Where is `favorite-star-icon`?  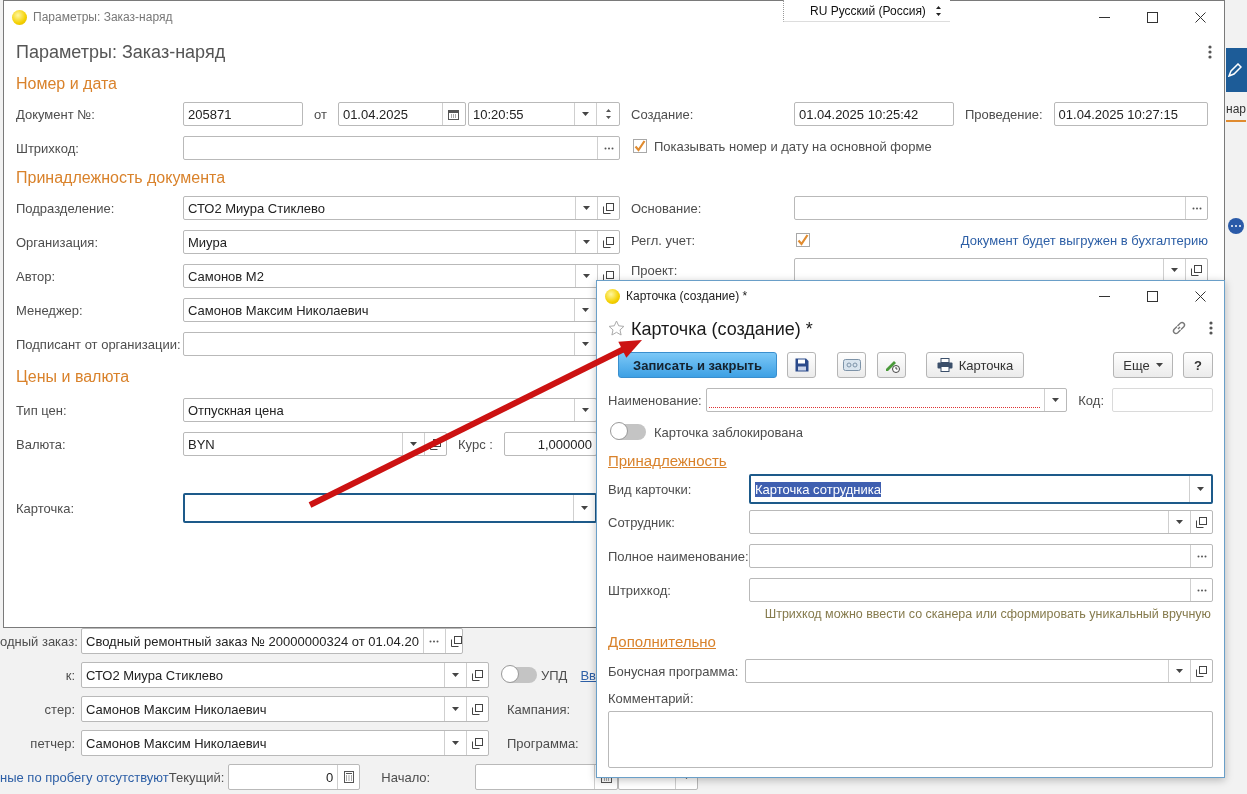
favorite-star-icon is located at coordinates (616, 329).